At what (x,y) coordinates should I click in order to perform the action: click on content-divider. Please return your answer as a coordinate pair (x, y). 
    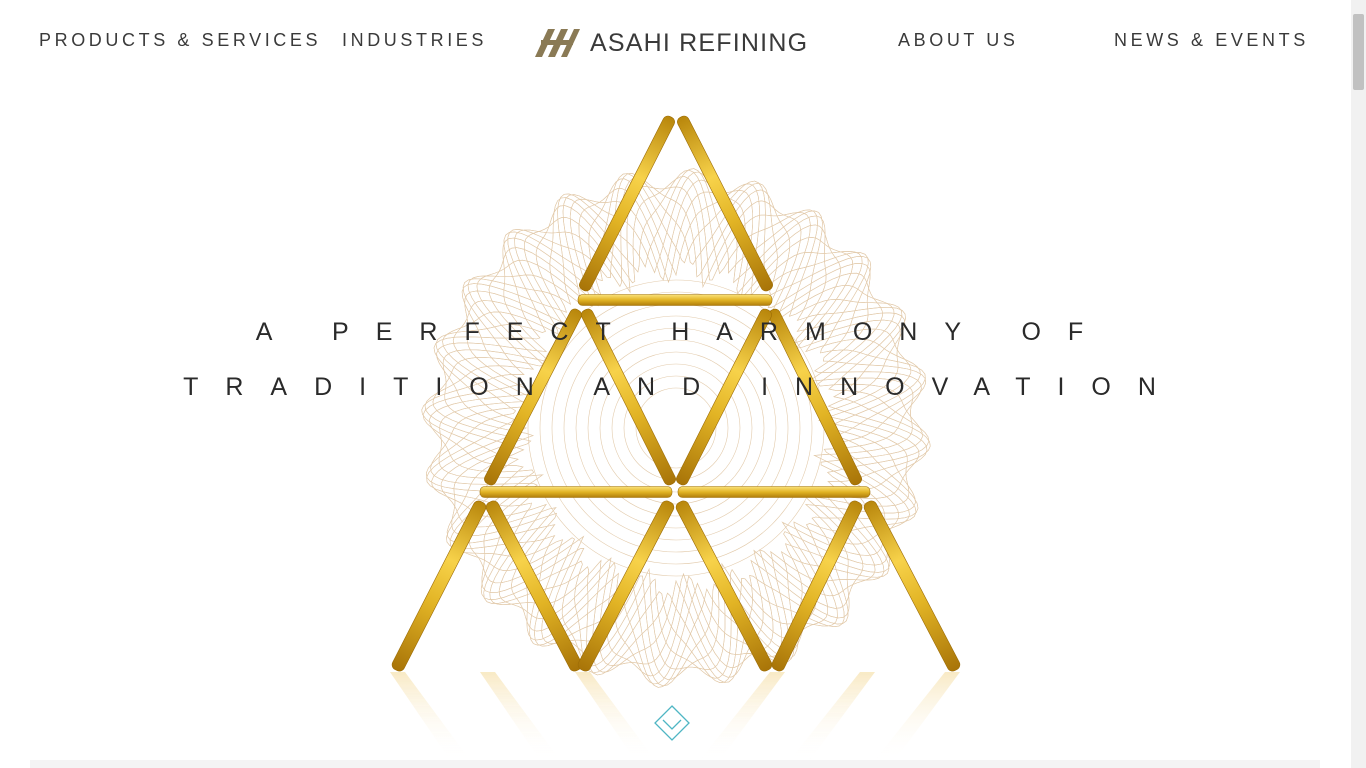
    Looking at the image, I should click on (675, 764).